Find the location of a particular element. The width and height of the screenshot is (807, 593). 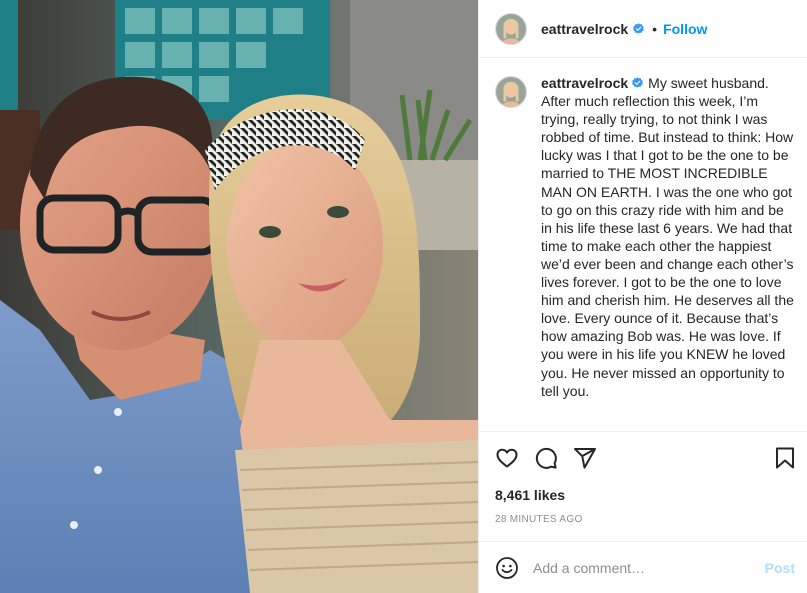

comment-icon is located at coordinates (546, 458).